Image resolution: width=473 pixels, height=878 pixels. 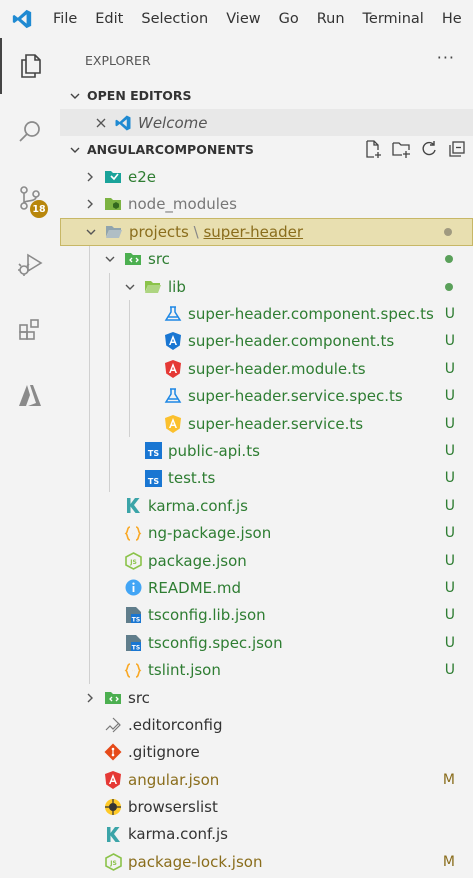 What do you see at coordinates (173, 122) in the screenshot?
I see `open-editor-name: Welcome` at bounding box center [173, 122].